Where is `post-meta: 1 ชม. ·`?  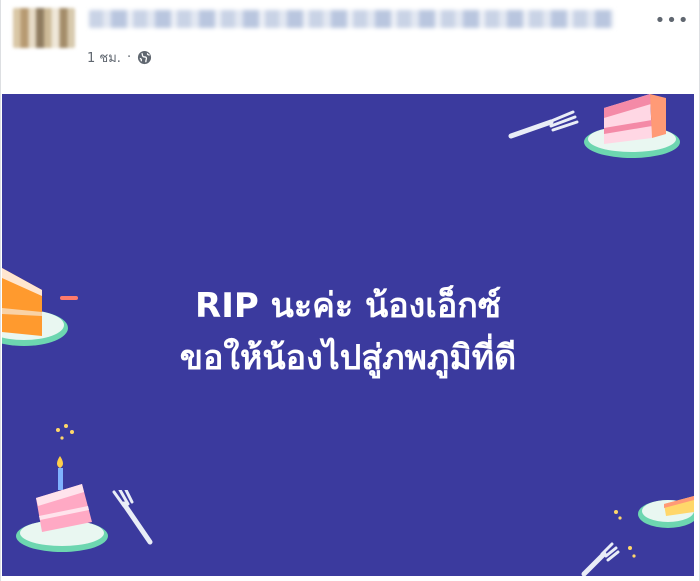 post-meta: 1 ชม. · is located at coordinates (119, 57).